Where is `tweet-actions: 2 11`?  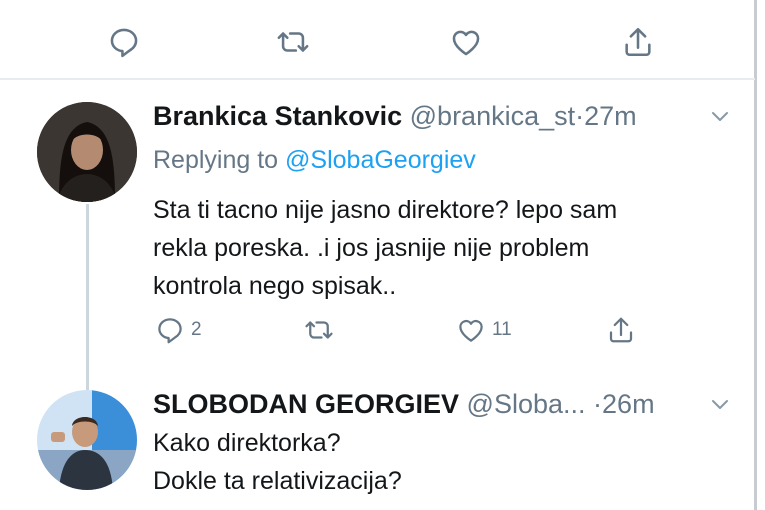 tweet-actions: 2 11 is located at coordinates (377, 333).